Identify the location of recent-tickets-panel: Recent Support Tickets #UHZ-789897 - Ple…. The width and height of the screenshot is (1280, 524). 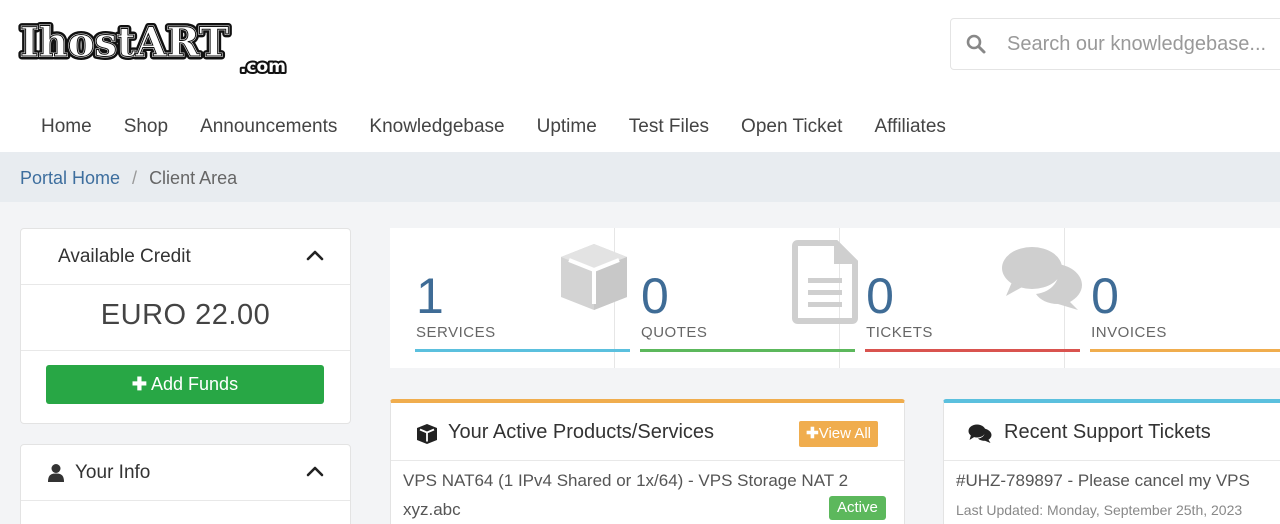
(1111, 461).